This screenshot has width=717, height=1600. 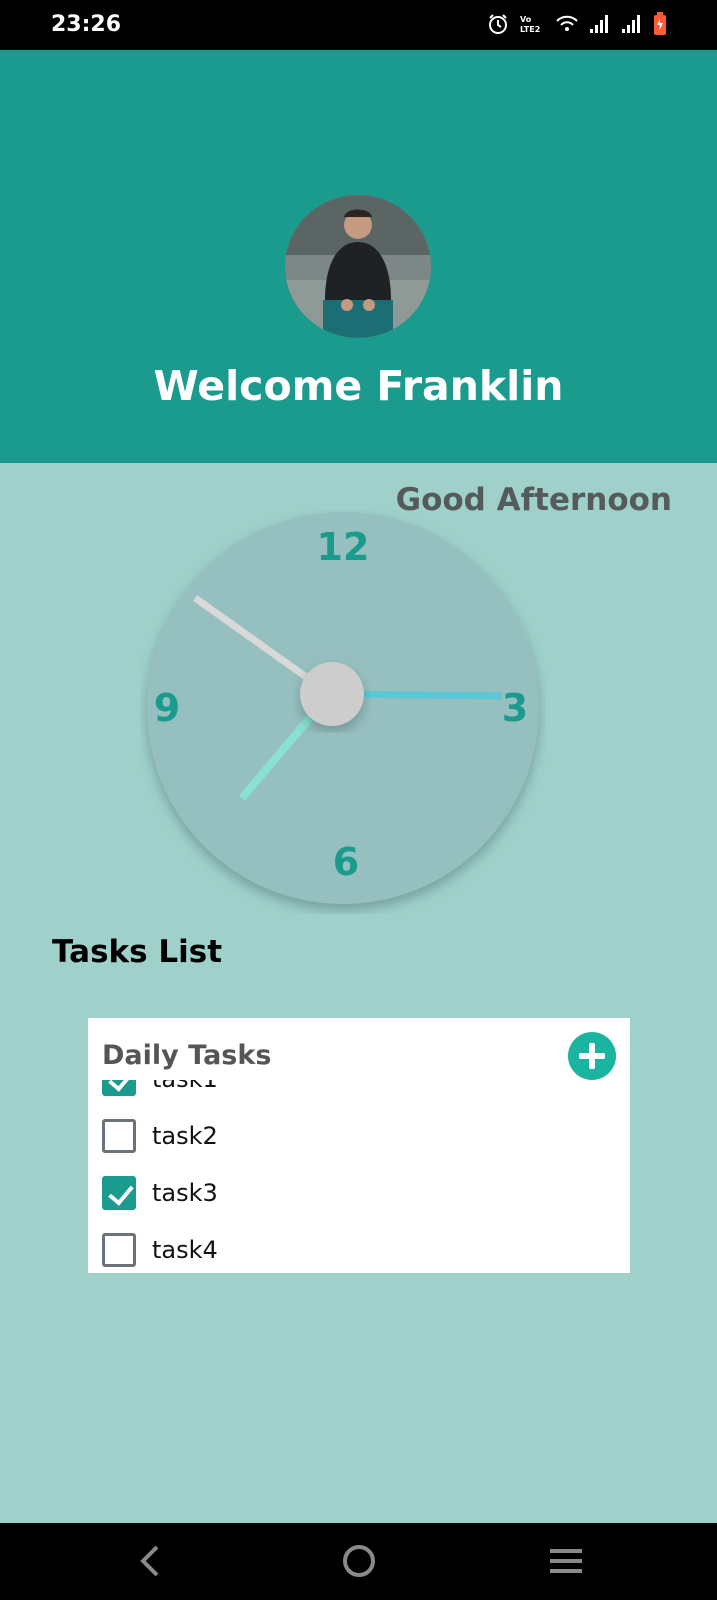 What do you see at coordinates (526, 19) in the screenshot?
I see `svg-text: Vo` at bounding box center [526, 19].